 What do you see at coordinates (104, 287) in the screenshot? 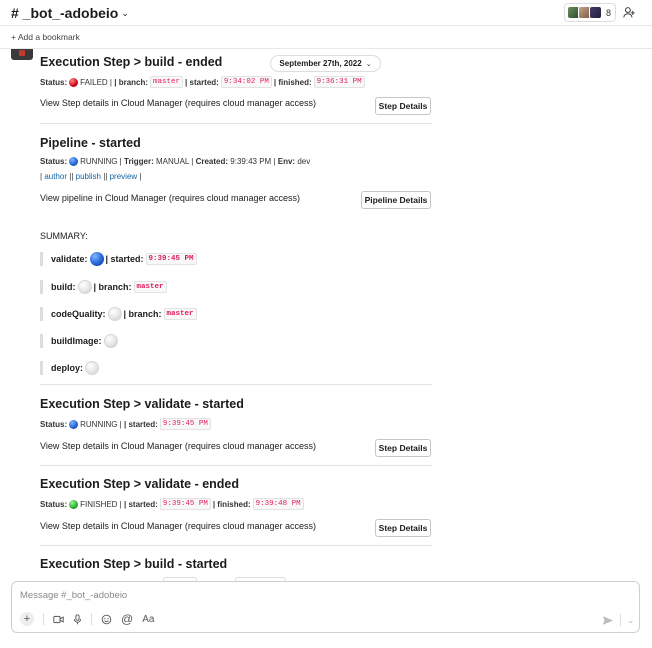
I see `summary-row-build: build: | branch: master` at bounding box center [104, 287].